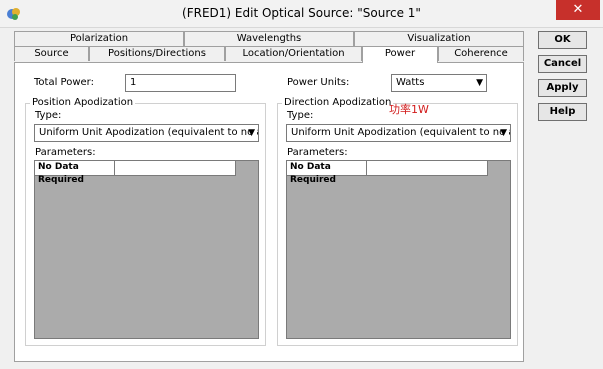 This screenshot has height=369, width=603. What do you see at coordinates (410, 82) in the screenshot?
I see `power-units-value: Watts` at bounding box center [410, 82].